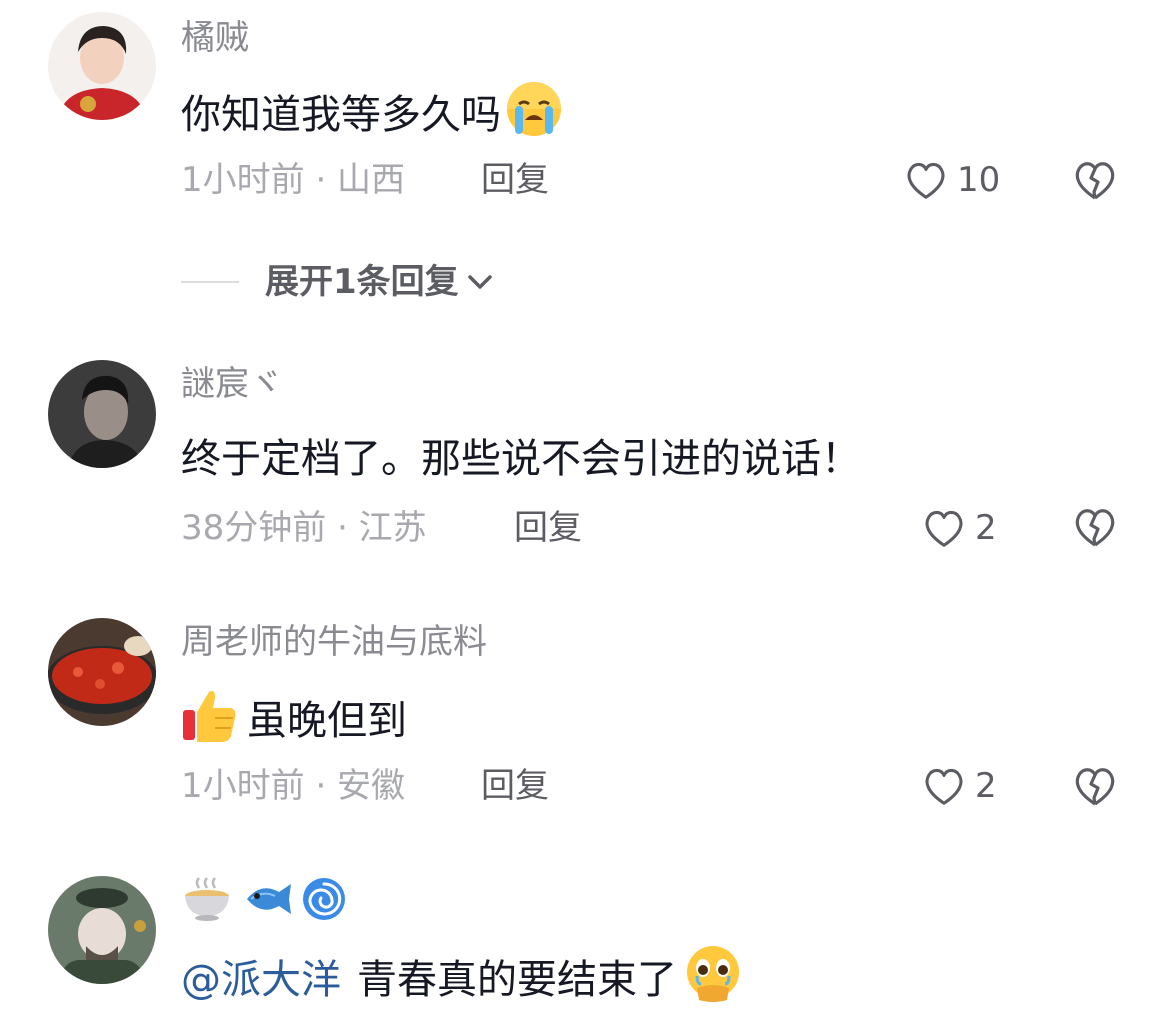 The height and width of the screenshot is (1020, 1170). What do you see at coordinates (327, 721) in the screenshot?
I see `comment-body: 虽晚但到` at bounding box center [327, 721].